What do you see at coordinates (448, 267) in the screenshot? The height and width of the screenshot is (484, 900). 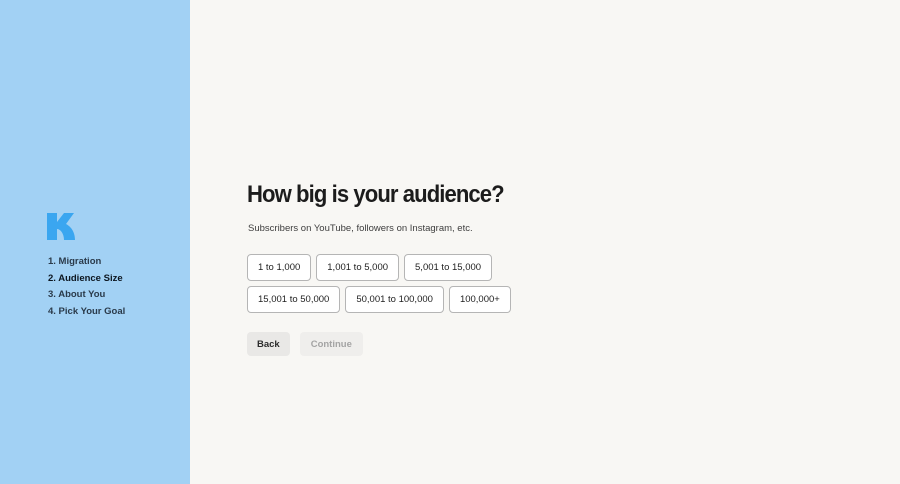 I see `option-5001-to-15000: 5,001 to 15,000` at bounding box center [448, 267].